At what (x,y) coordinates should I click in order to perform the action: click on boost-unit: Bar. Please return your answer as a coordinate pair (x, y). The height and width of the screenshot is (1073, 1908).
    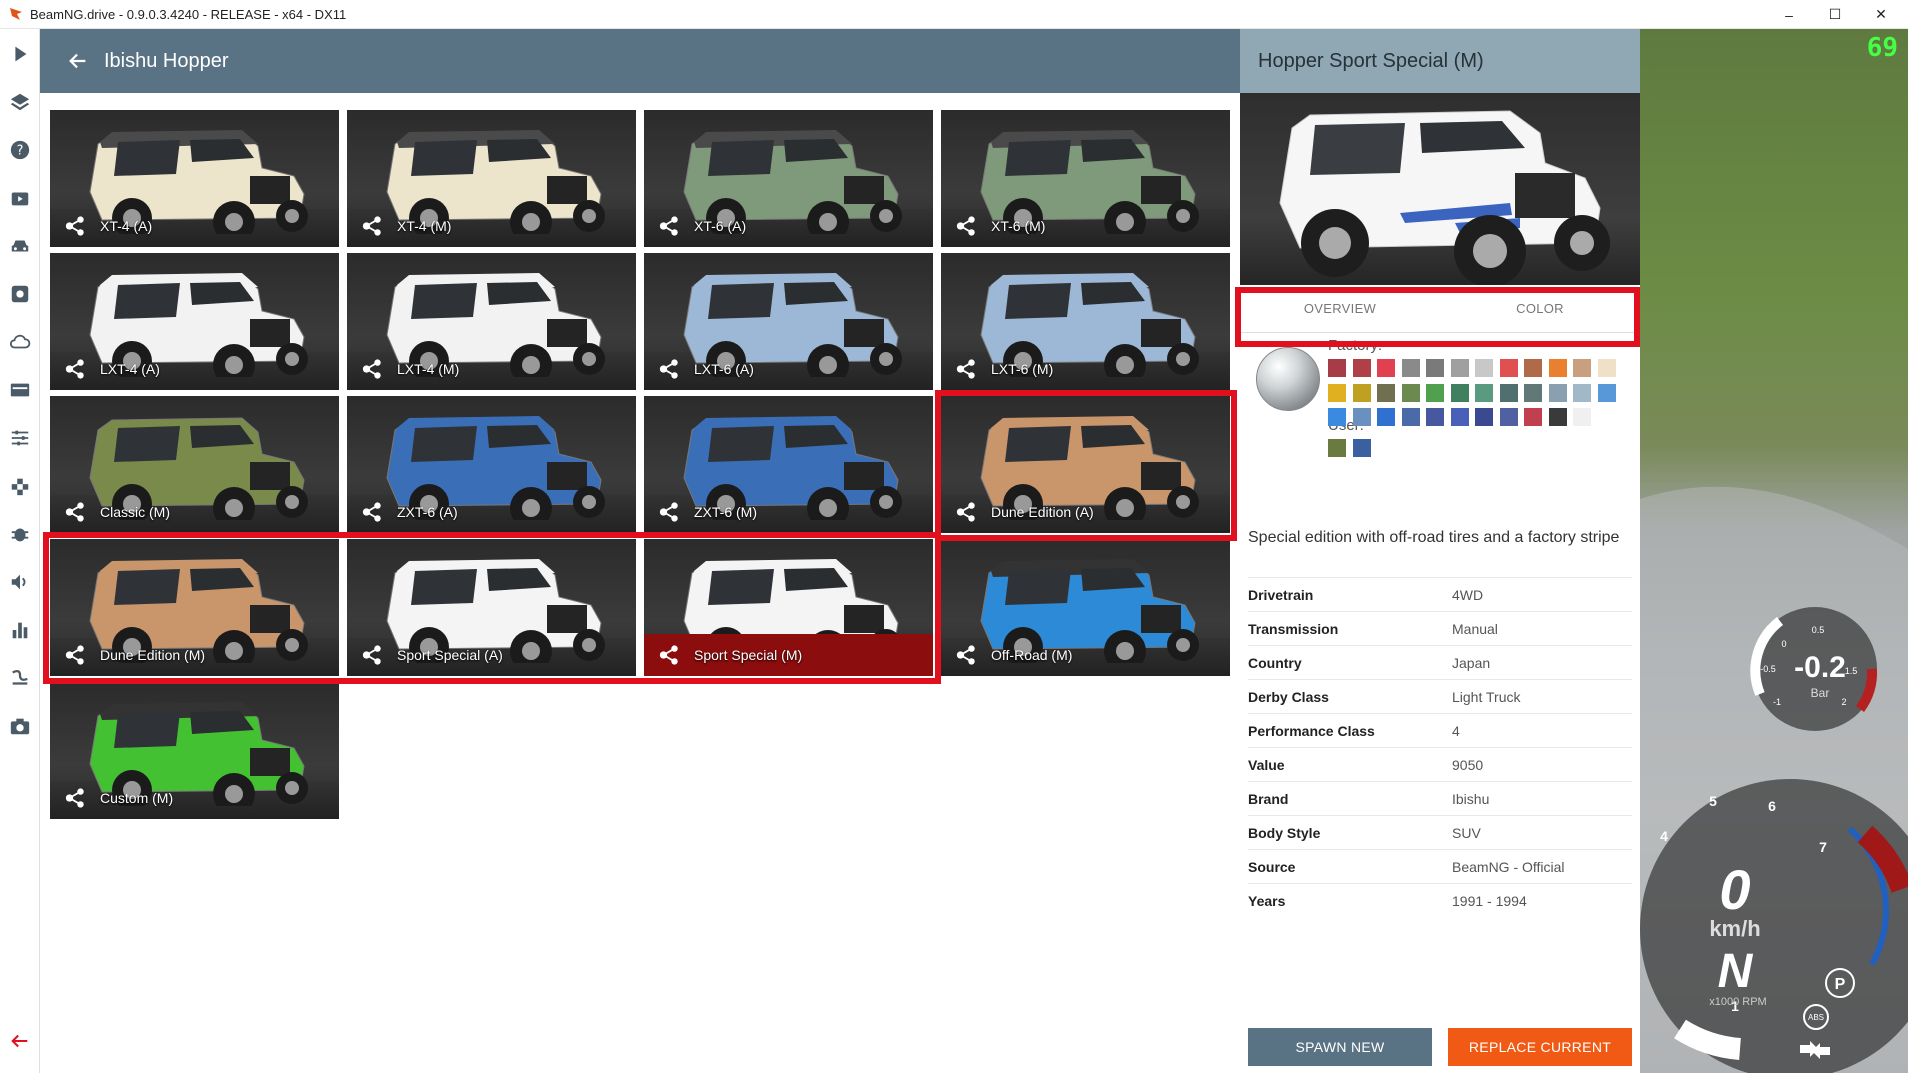
    Looking at the image, I should click on (1820, 693).